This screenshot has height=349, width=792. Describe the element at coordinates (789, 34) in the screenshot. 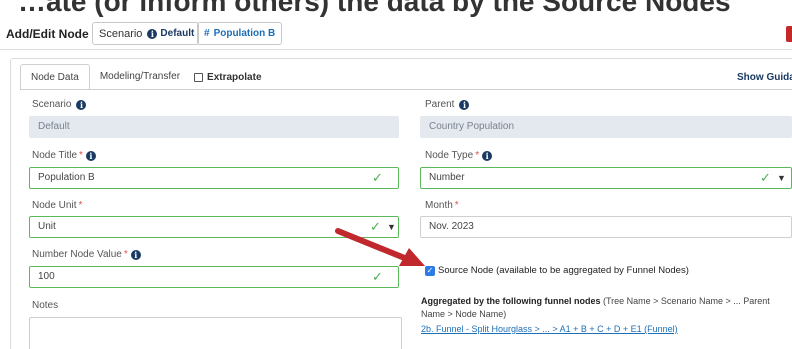

I see `close-button` at that location.